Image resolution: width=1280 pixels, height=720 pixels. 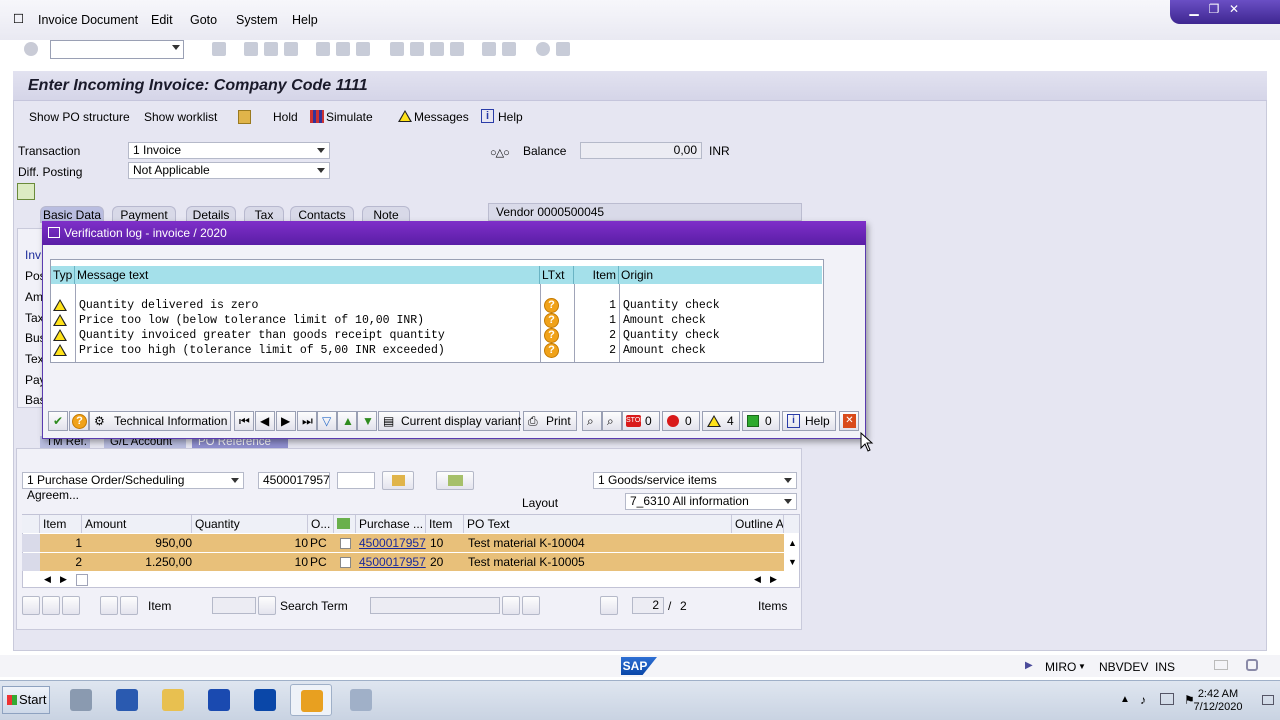 What do you see at coordinates (720, 275) in the screenshot?
I see `header-origin: Origin` at bounding box center [720, 275].